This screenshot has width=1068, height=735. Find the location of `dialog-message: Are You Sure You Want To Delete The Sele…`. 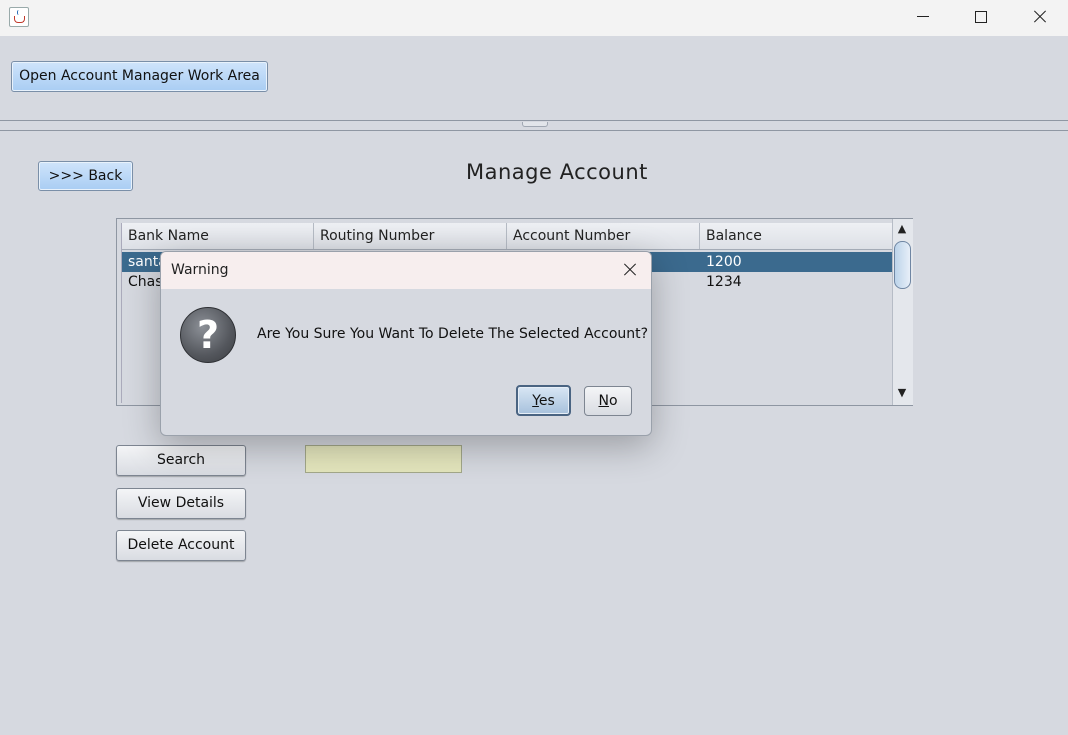

dialog-message: Are You Sure You Want To Delete The Sele… is located at coordinates (453, 334).